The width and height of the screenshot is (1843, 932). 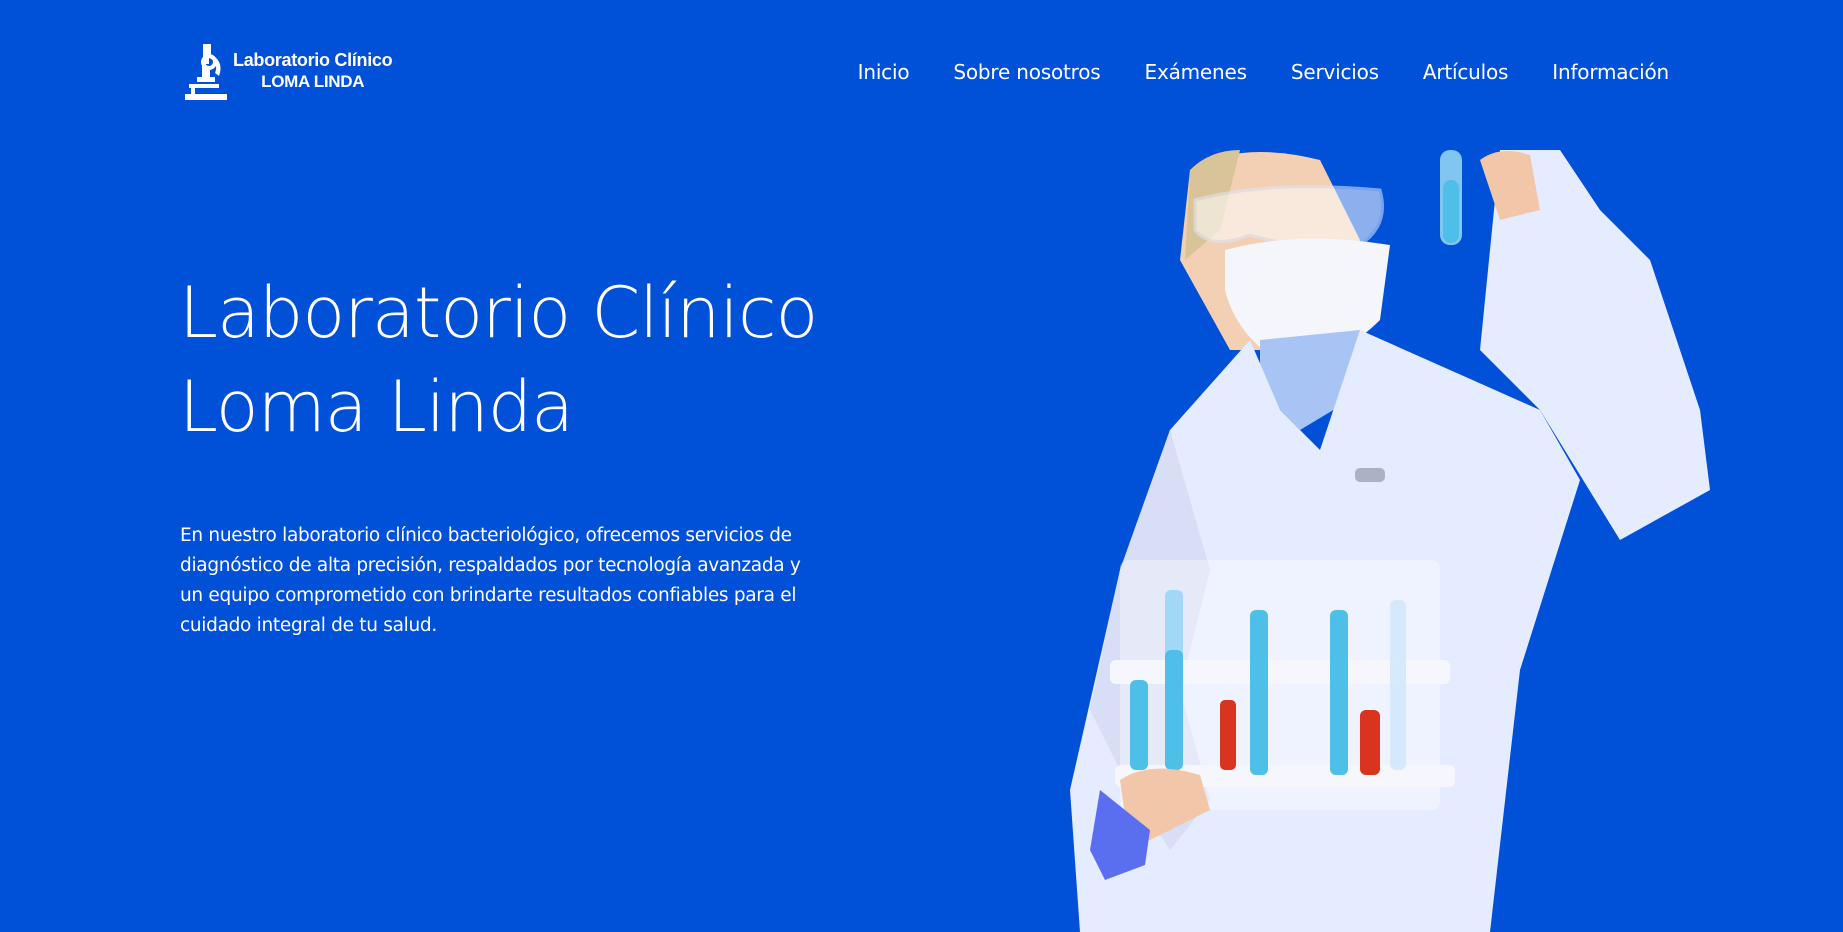 I want to click on hero-title-line-2: Loma Linda, so click(x=376, y=407).